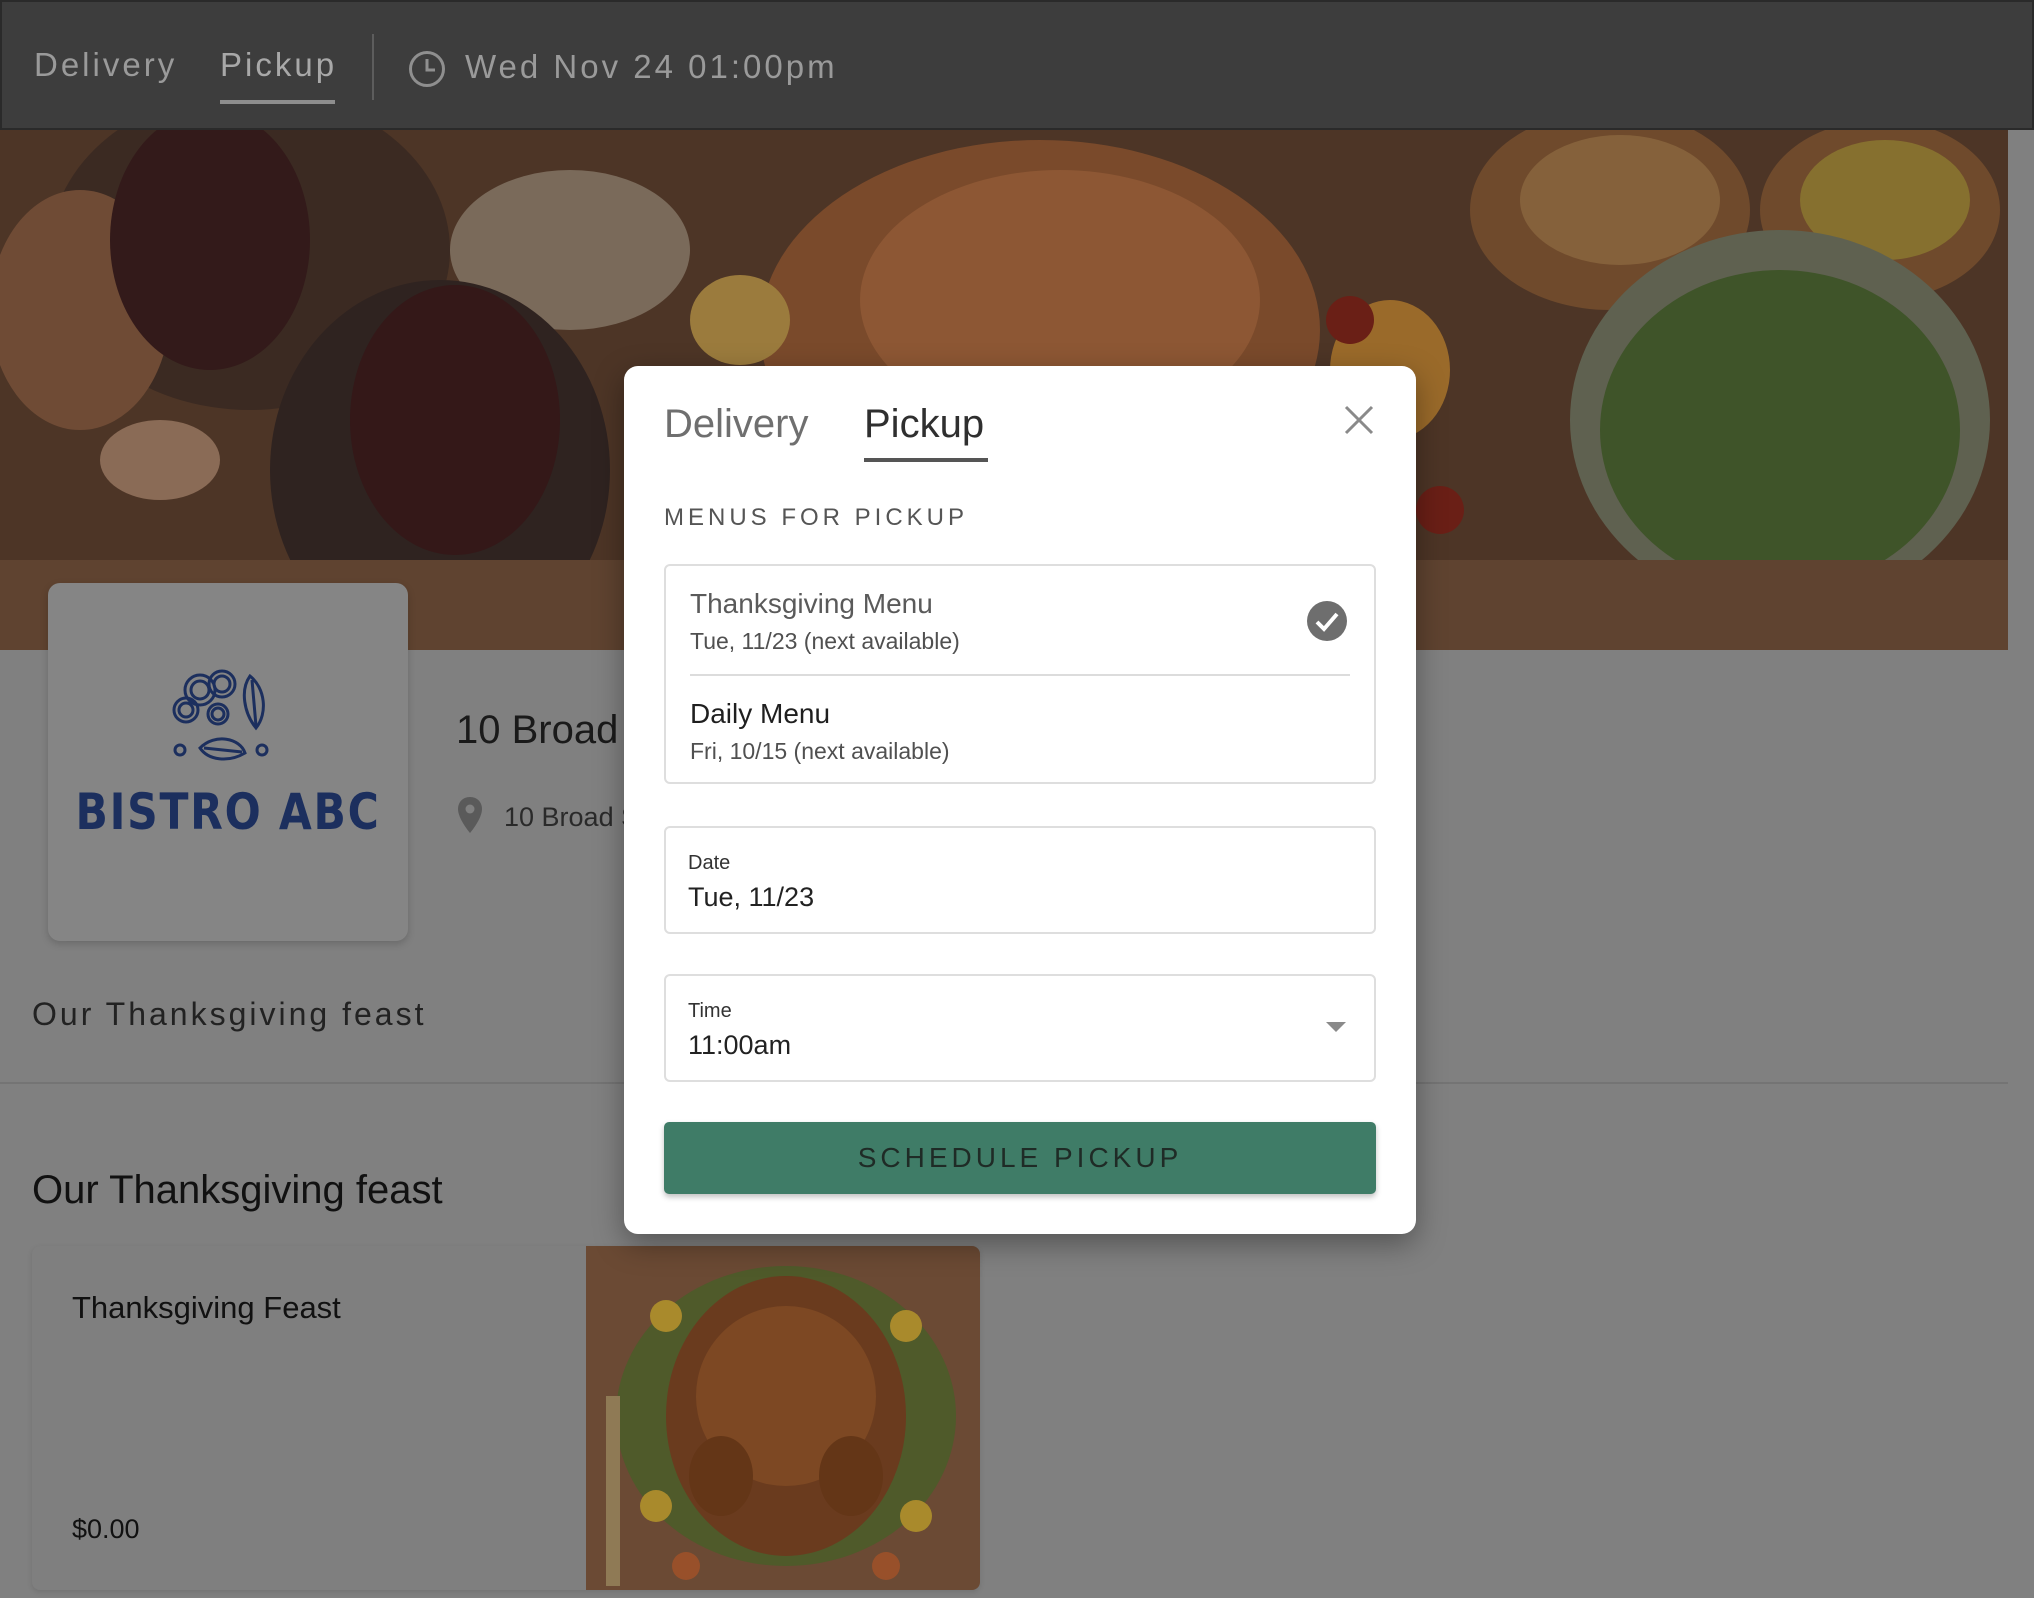 The image size is (2034, 1598). I want to click on menu-item-image, so click(783, 1418).